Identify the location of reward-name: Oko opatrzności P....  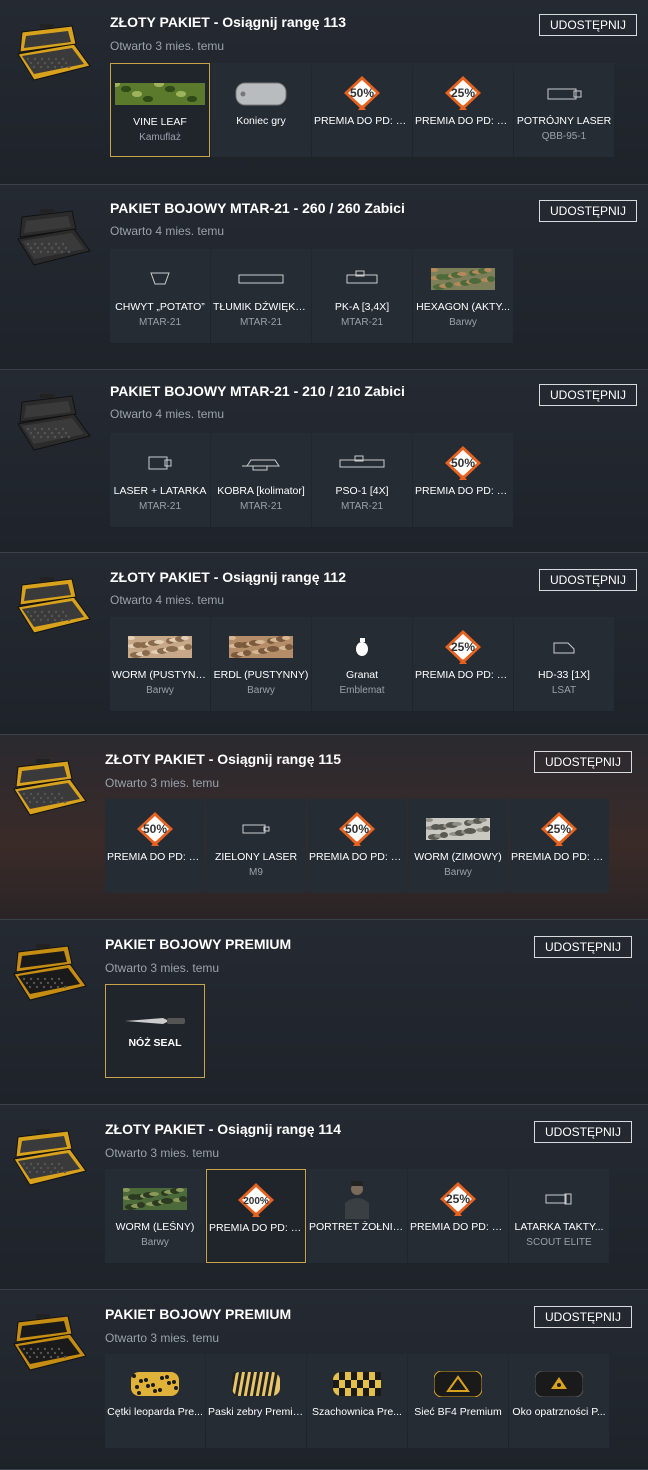
(559, 1412).